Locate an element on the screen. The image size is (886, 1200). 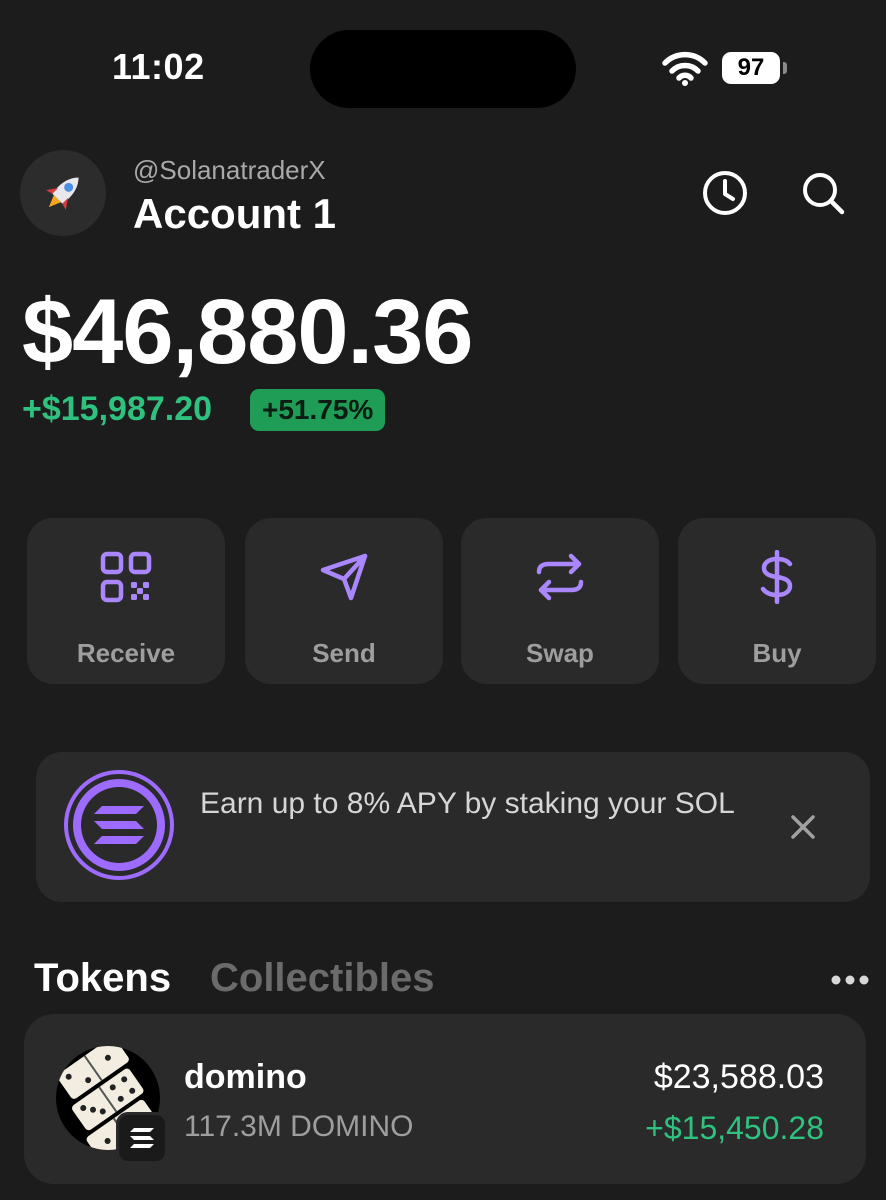
more-options-icon is located at coordinates (850, 980).